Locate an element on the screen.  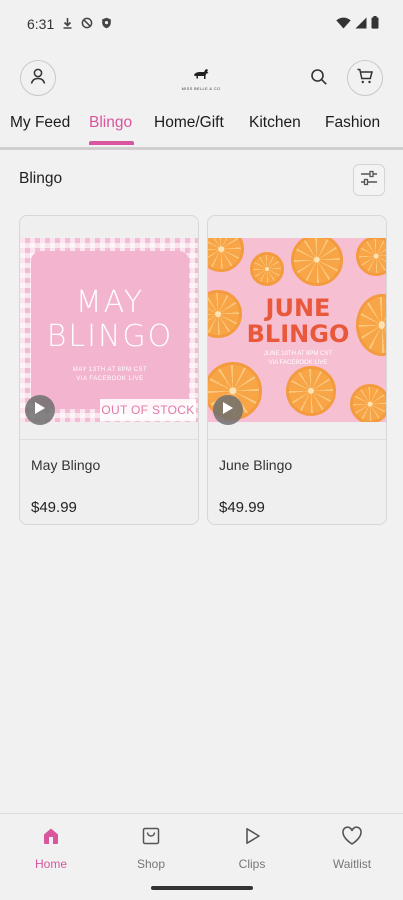
category-tabs: My Feed Blingo Home/Gift Kitchen Fashion is located at coordinates (201, 130).